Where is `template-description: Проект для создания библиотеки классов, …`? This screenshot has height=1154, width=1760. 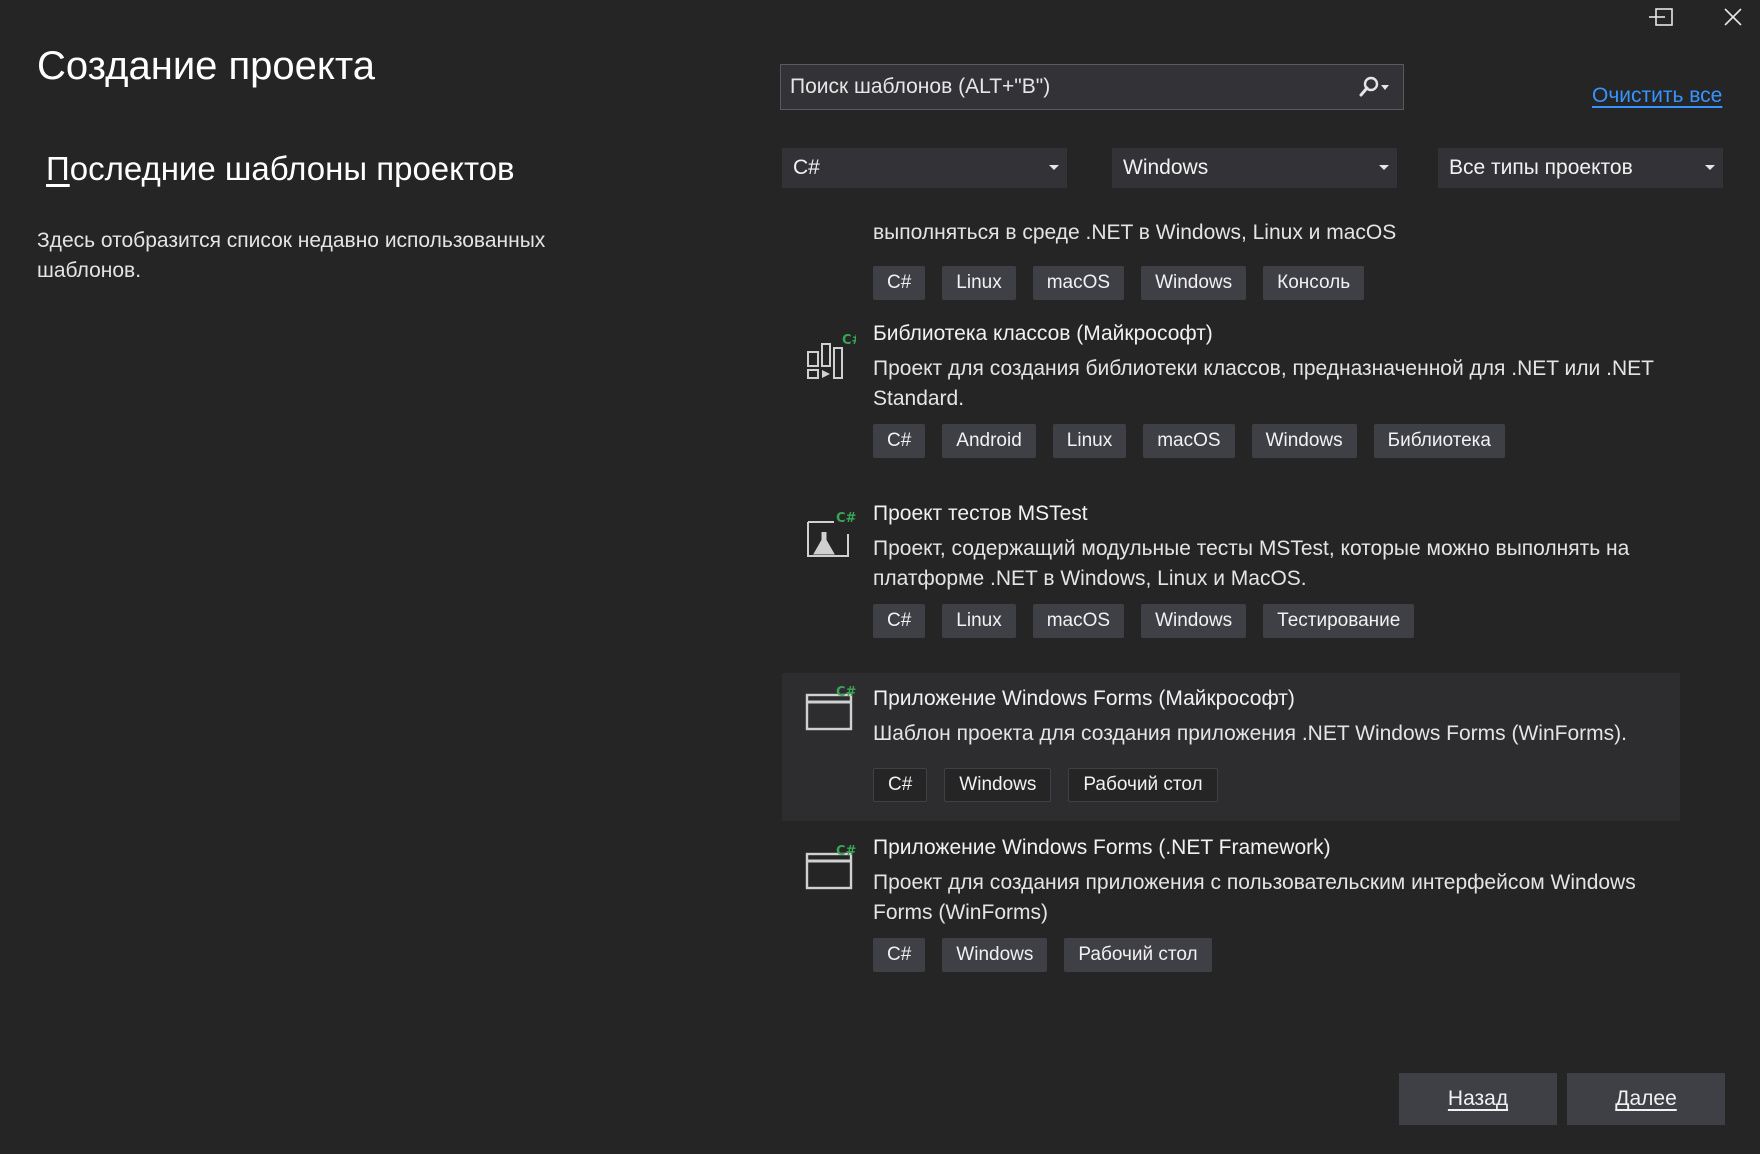 template-description: Проект для создания библиотеки классов, … is located at coordinates (1263, 383).